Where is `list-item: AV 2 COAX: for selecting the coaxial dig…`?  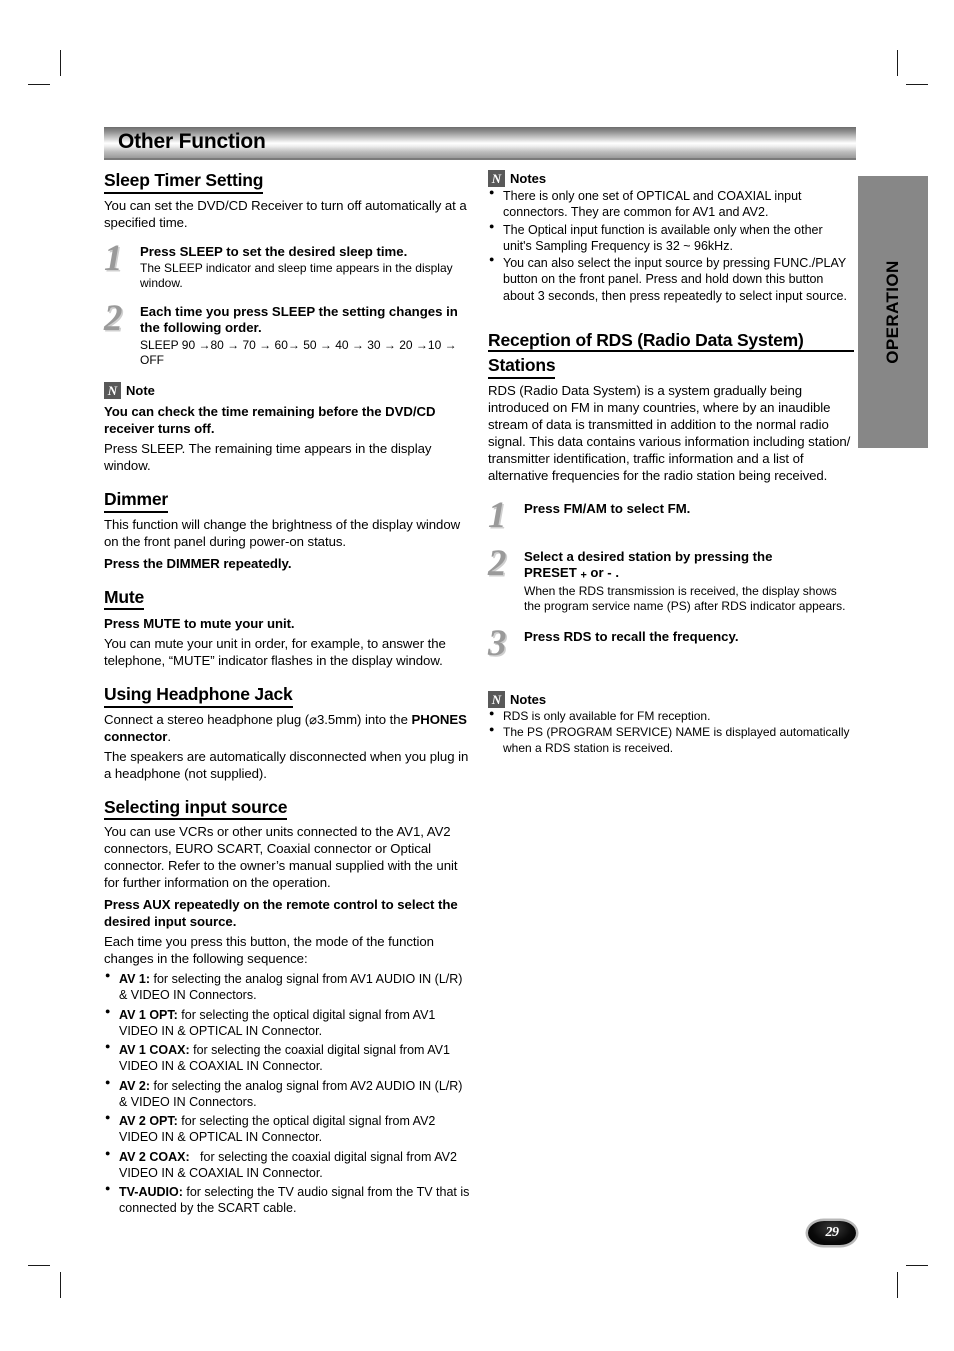
list-item: AV 2 COAX: for selecting the coaxial dig… is located at coordinates (287, 1165).